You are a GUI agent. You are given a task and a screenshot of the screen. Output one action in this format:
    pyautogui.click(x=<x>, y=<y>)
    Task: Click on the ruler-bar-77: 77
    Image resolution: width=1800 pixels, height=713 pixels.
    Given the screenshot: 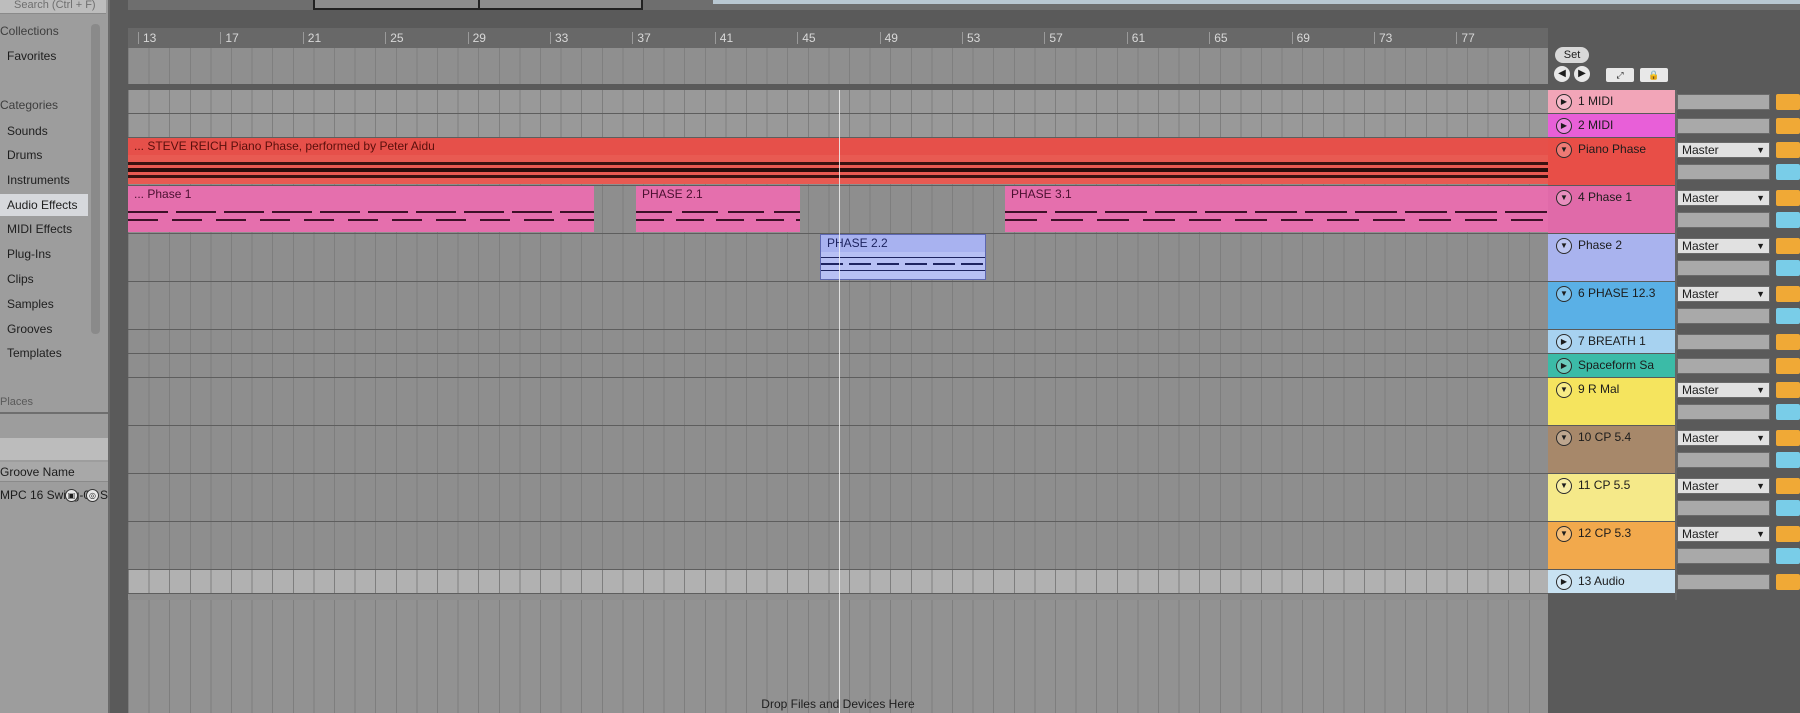 What is the action you would take?
    pyautogui.click(x=1465, y=38)
    